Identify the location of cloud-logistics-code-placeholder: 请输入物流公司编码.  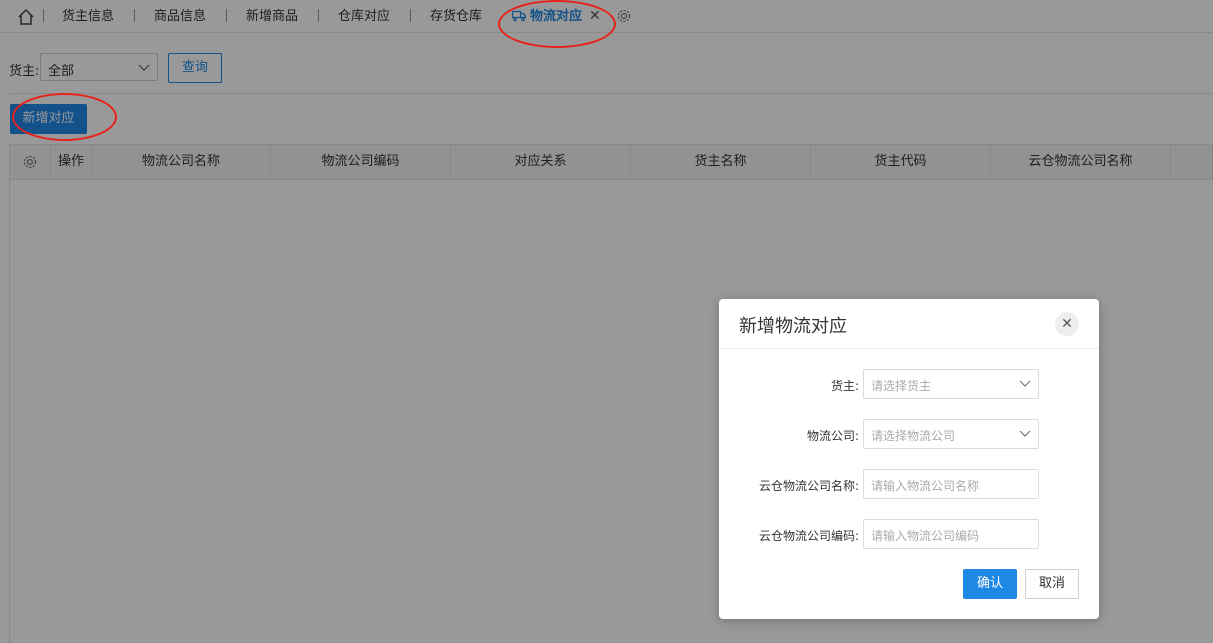
(925, 536).